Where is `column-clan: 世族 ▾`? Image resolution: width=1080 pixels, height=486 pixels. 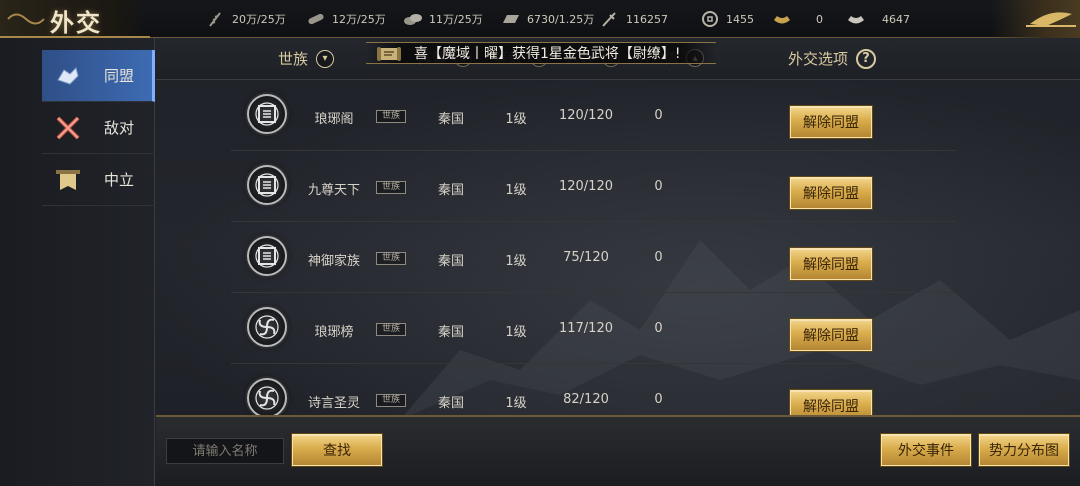 column-clan: 世族 ▾ is located at coordinates (306, 58).